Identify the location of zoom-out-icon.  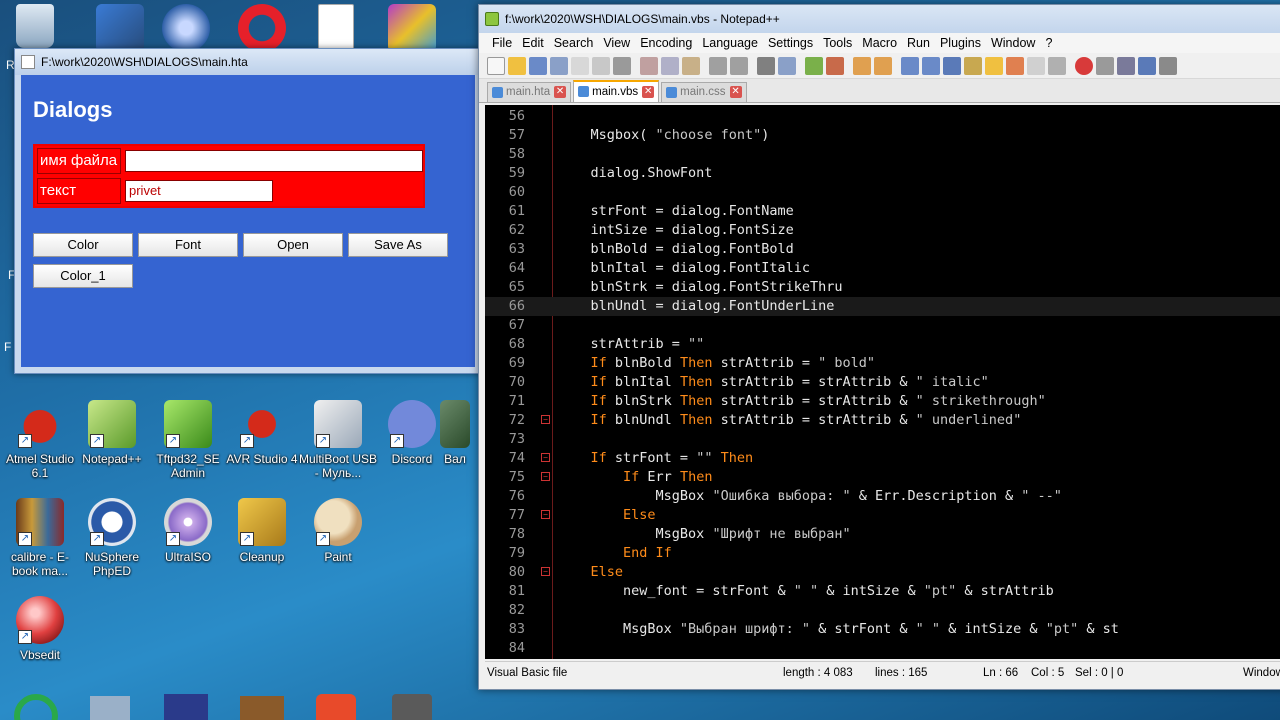
(835, 65).